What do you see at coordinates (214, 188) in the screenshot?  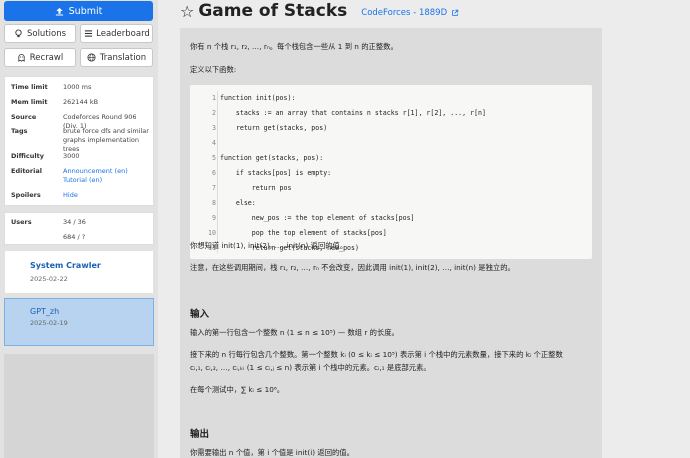 I see `code-line-number: 7` at bounding box center [214, 188].